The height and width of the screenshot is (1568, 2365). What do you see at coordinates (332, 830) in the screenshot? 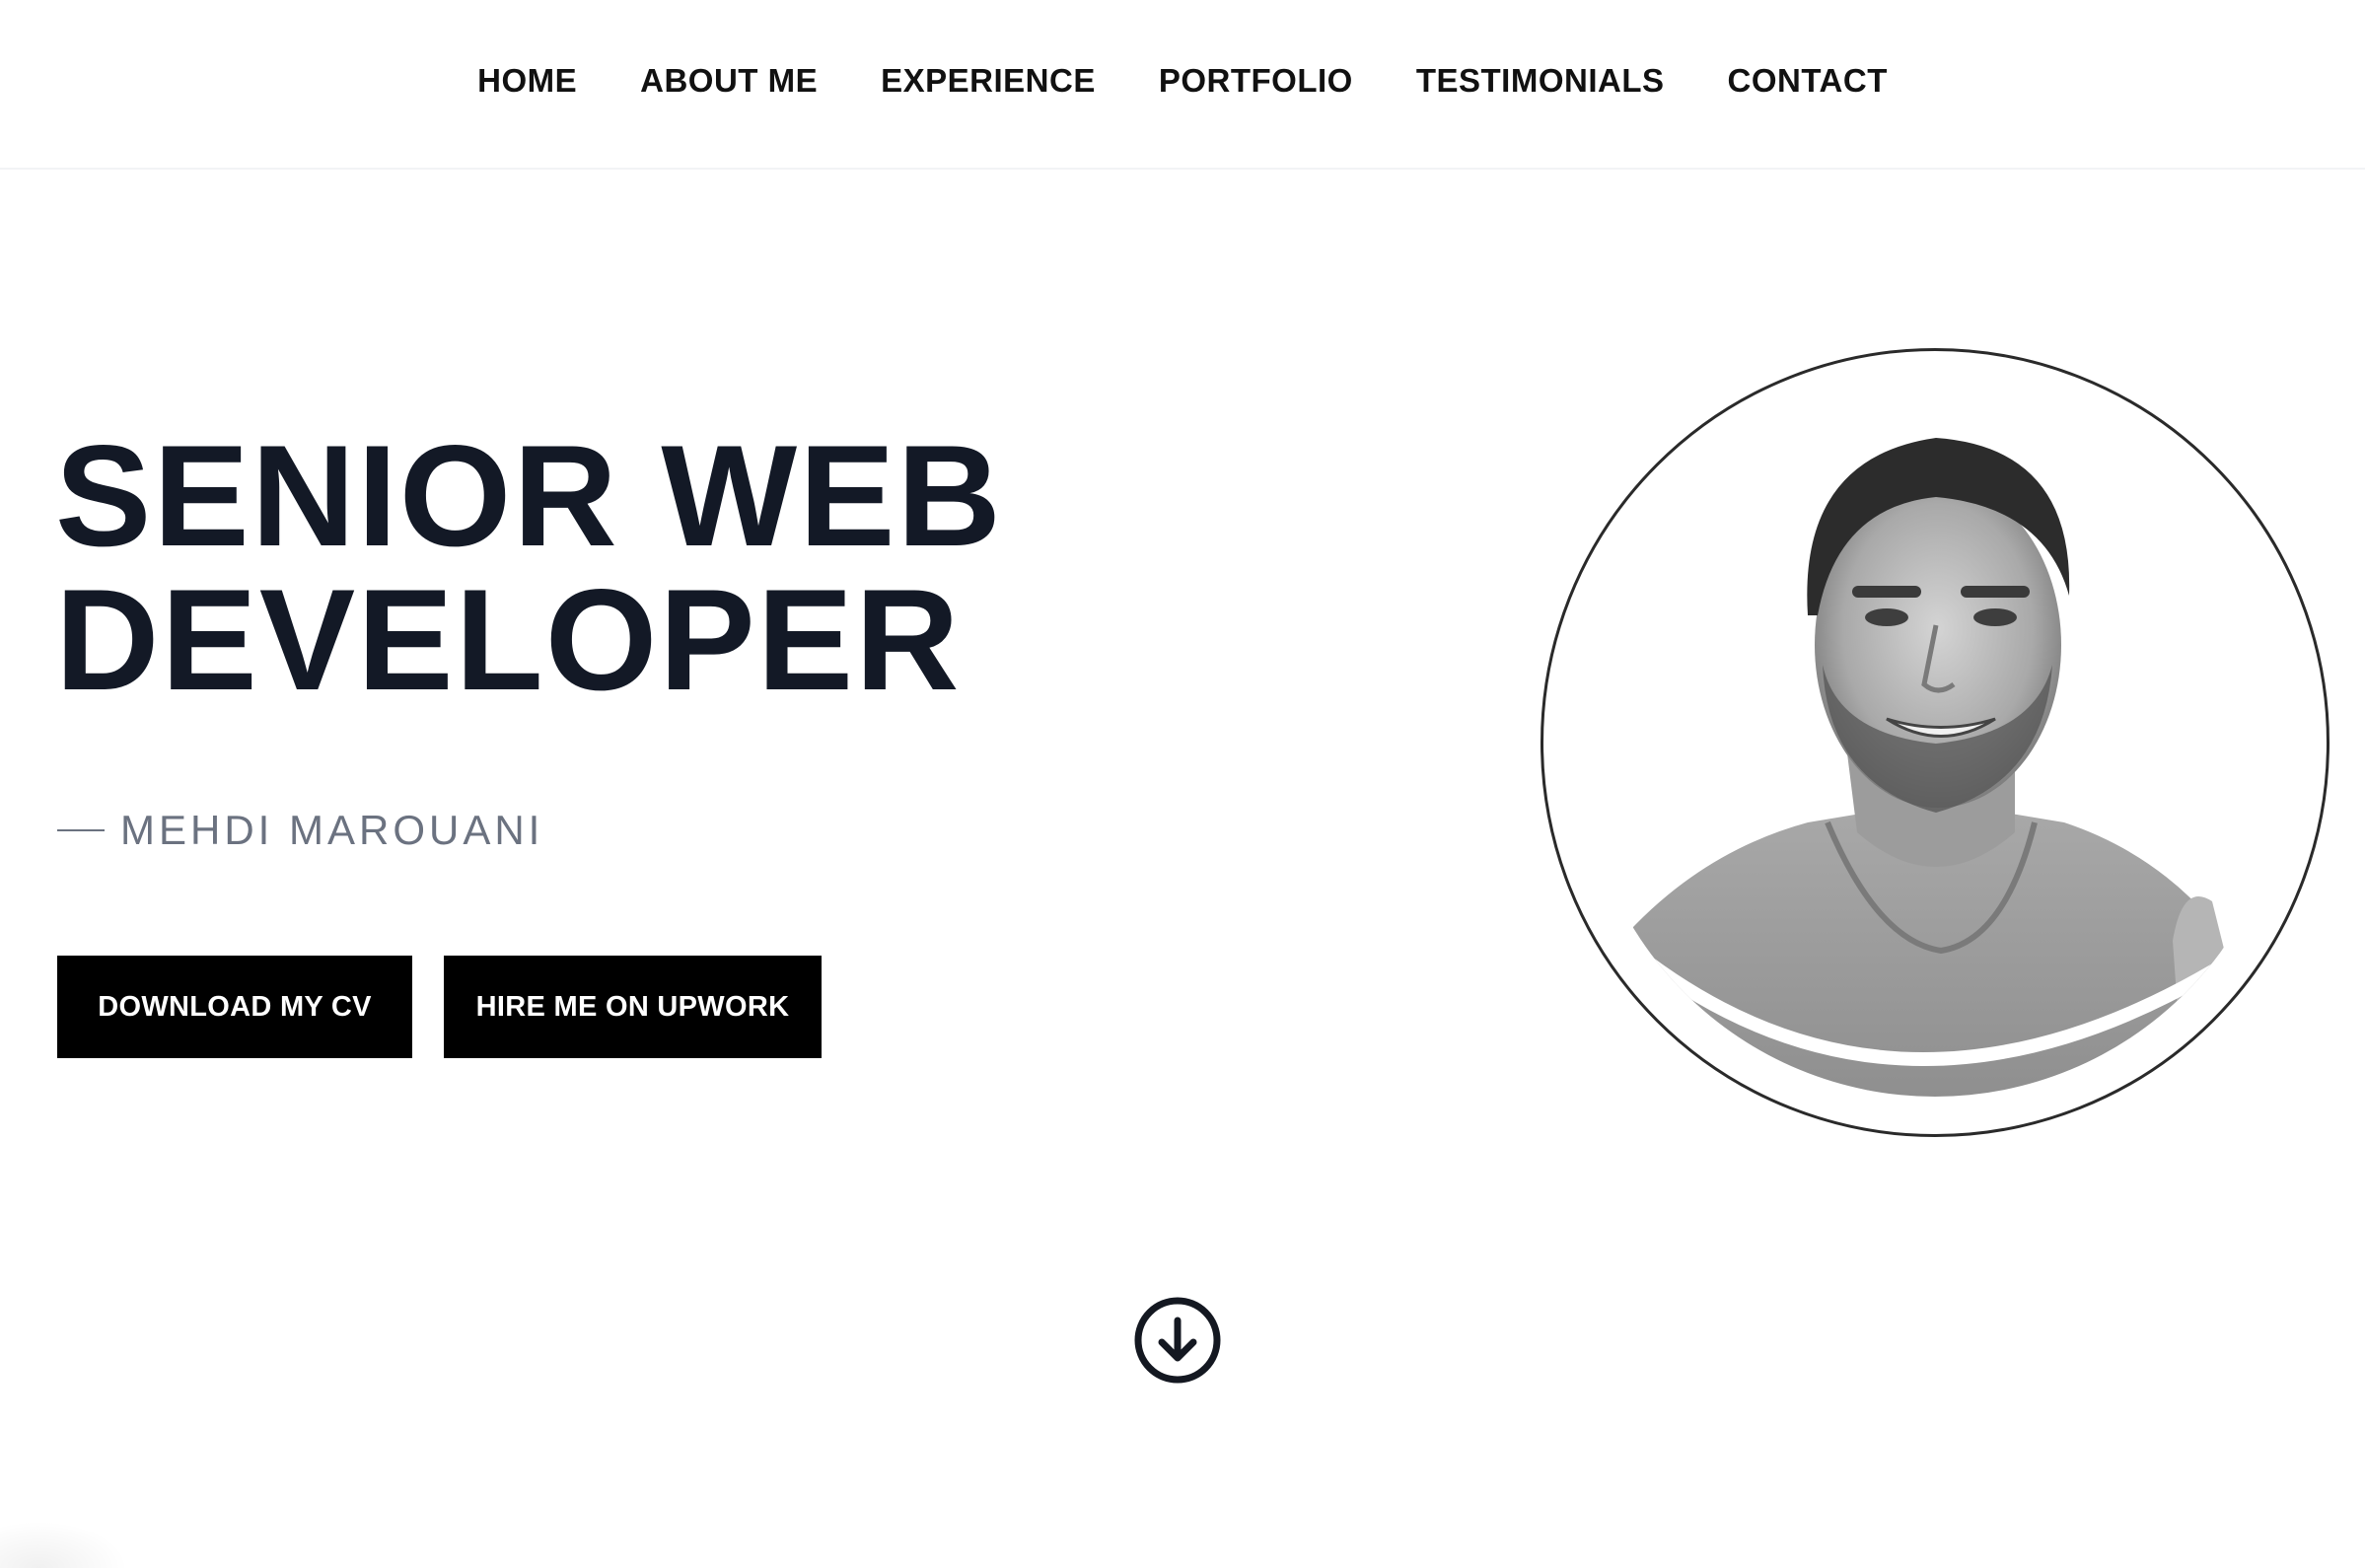
I see `author-name: MEHDI MAROUANI` at bounding box center [332, 830].